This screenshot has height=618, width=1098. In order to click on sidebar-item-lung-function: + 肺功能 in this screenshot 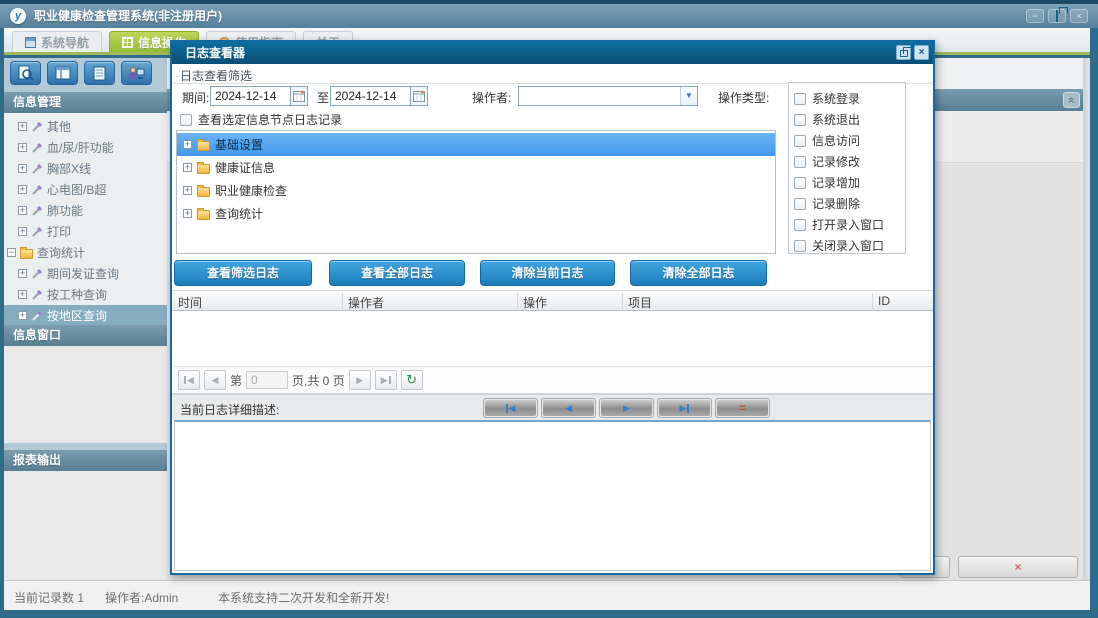, I will do `click(85, 210)`.